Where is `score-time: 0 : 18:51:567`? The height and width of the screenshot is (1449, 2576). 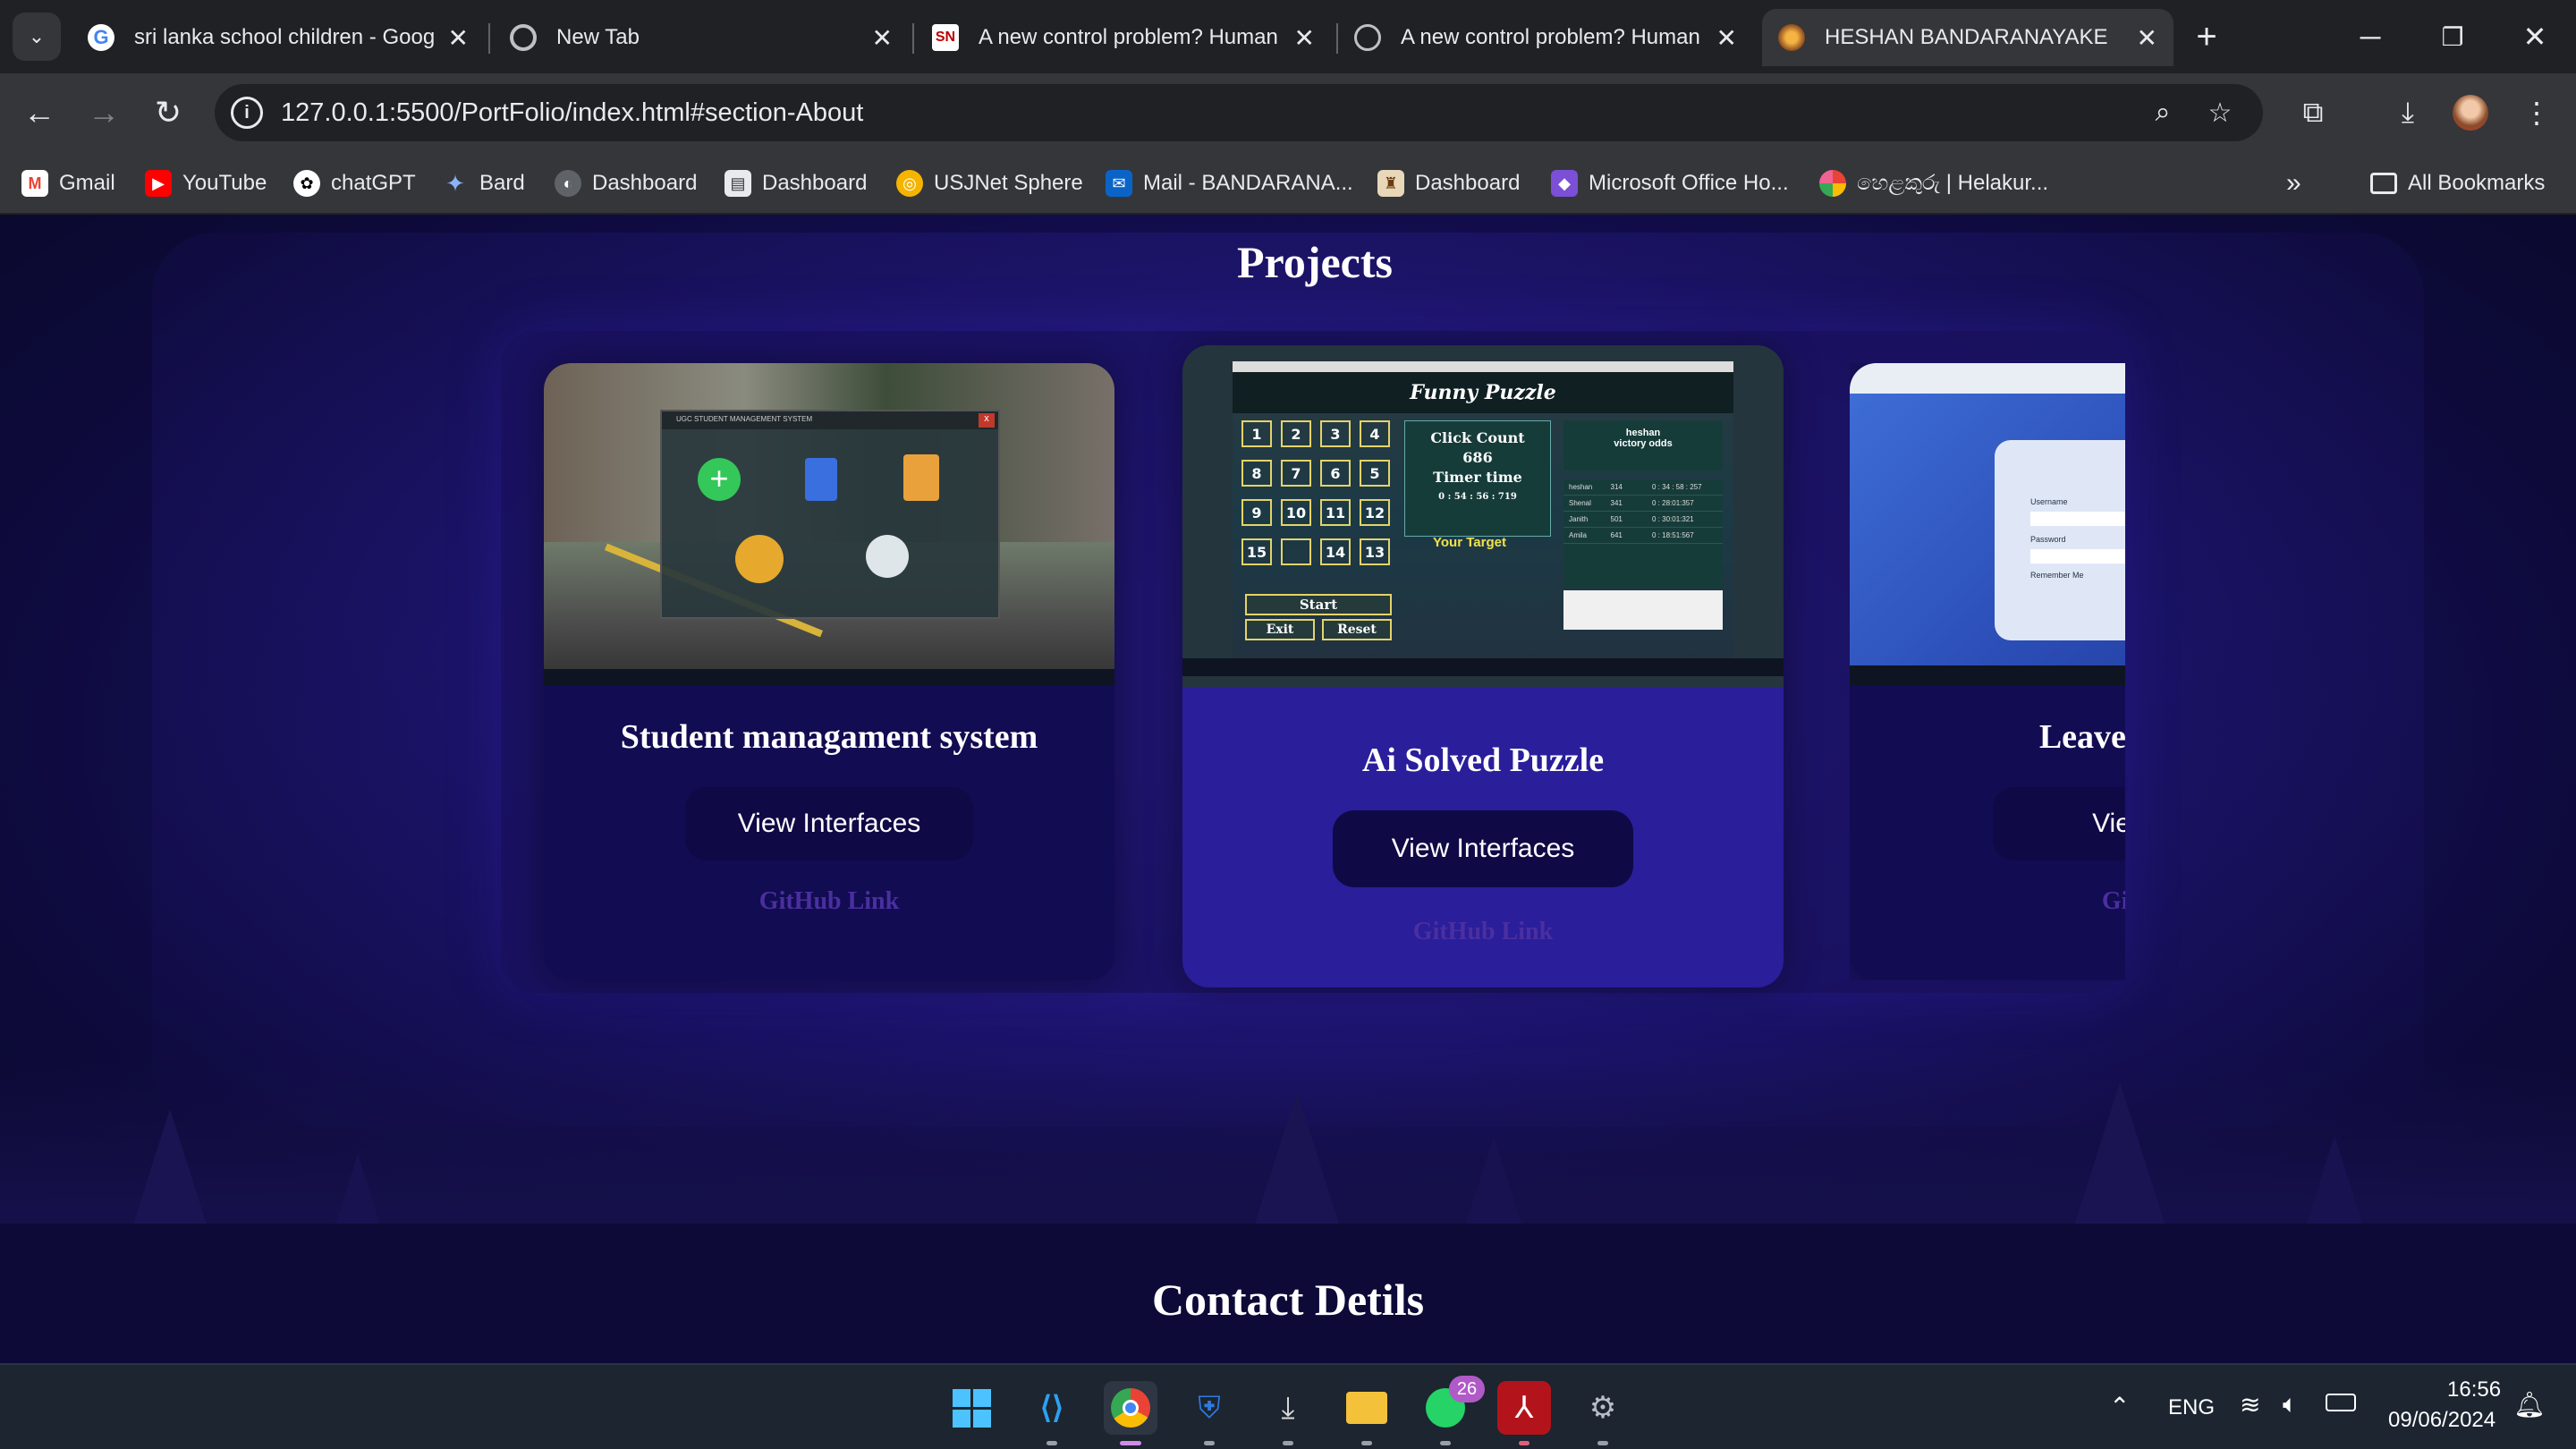
score-time: 0 : 18:51:567 is located at coordinates (1673, 535).